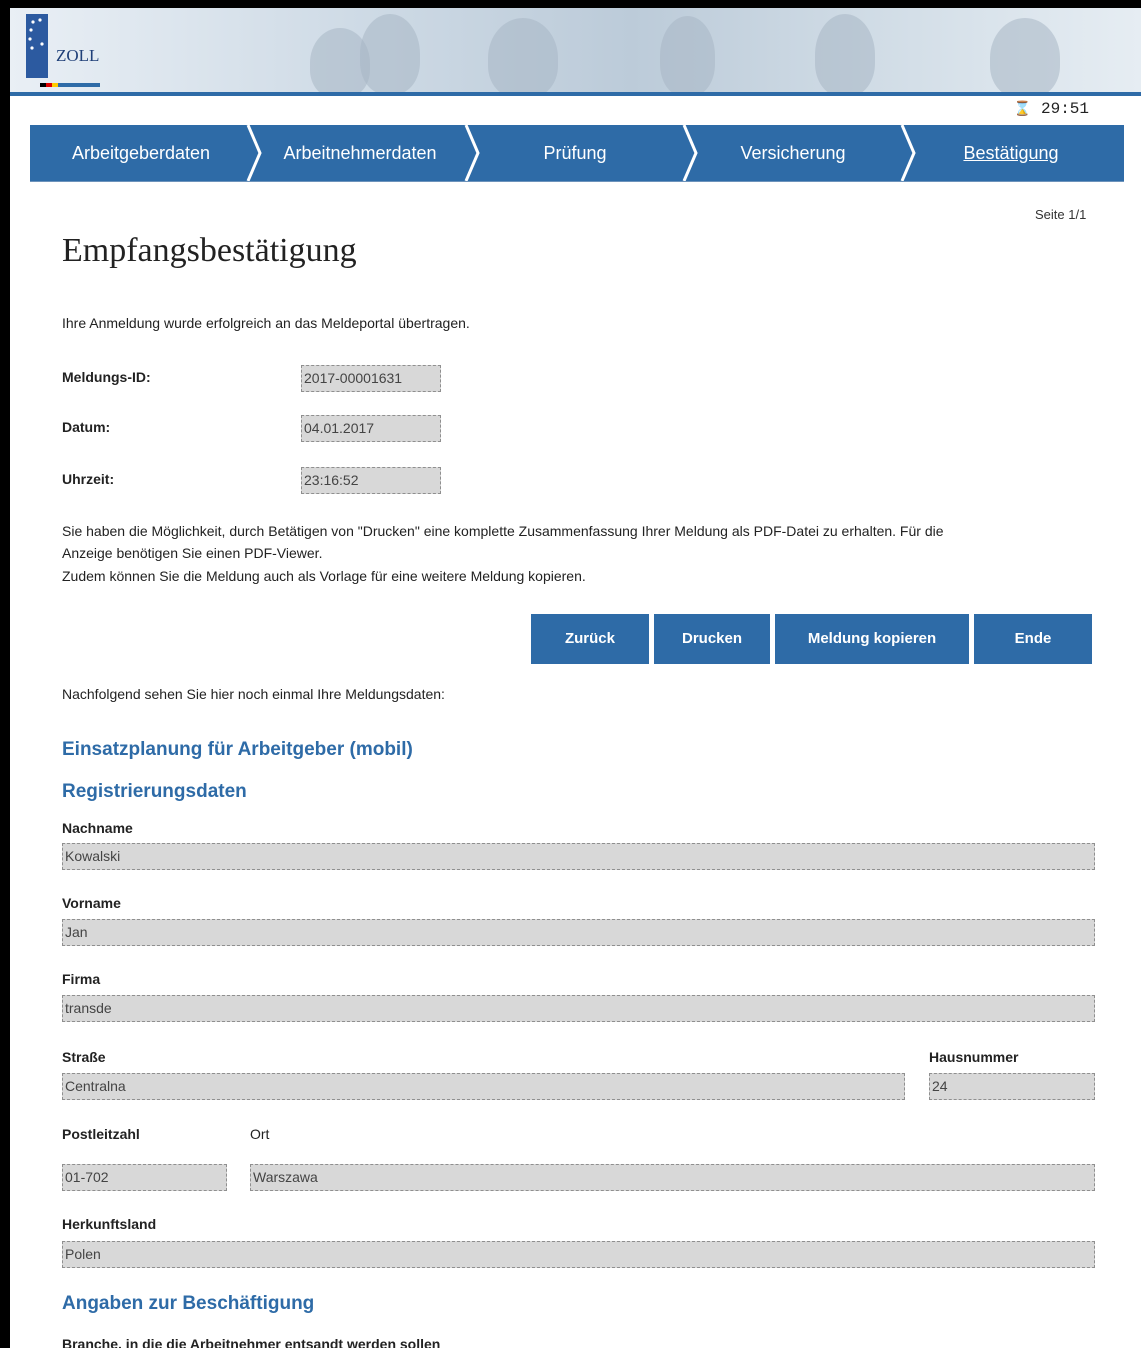 Image resolution: width=1141 pixels, height=1348 pixels. What do you see at coordinates (101, 1134) in the screenshot?
I see `zip-label: Postleitzahl` at bounding box center [101, 1134].